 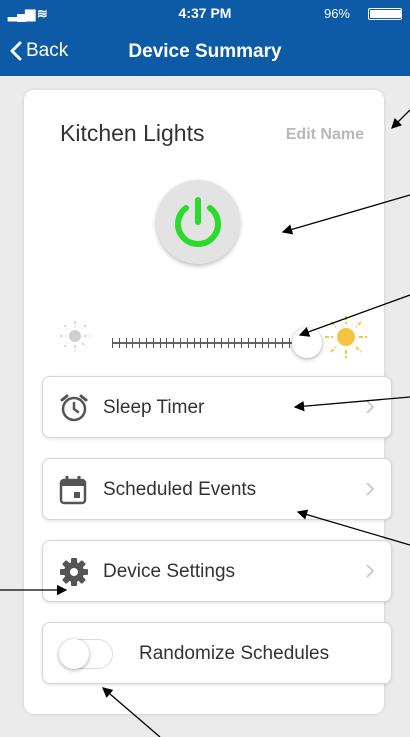 I want to click on gear-icon, so click(x=74, y=572).